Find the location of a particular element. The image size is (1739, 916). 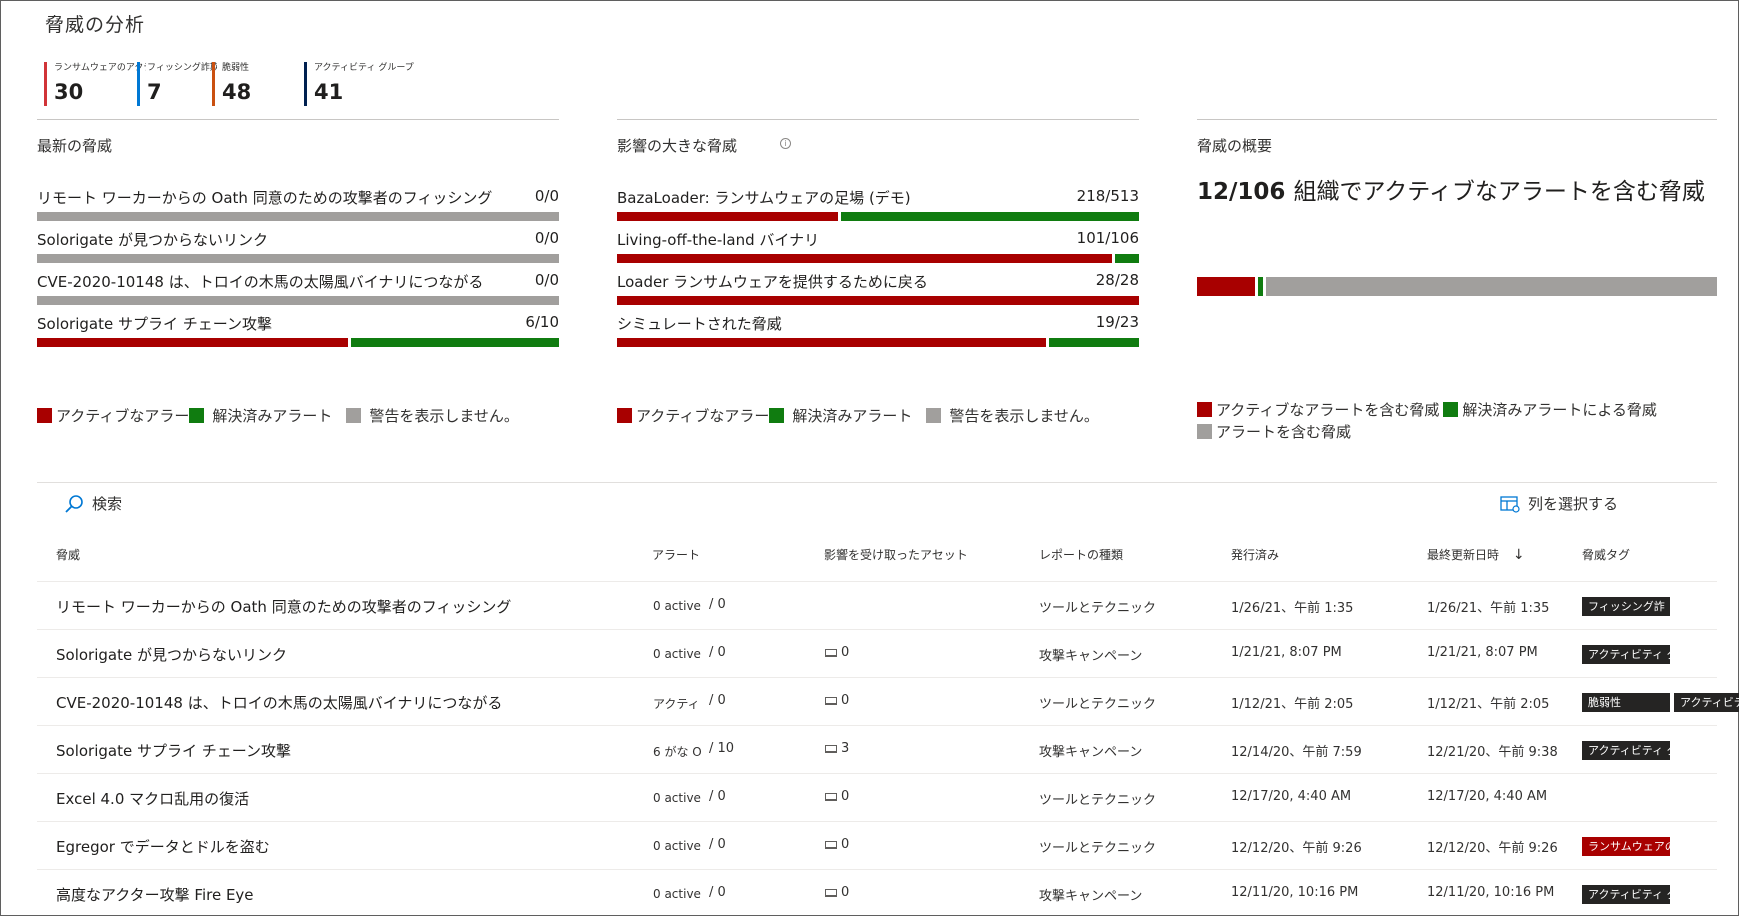

overview-bar-resolved is located at coordinates (1261, 286).